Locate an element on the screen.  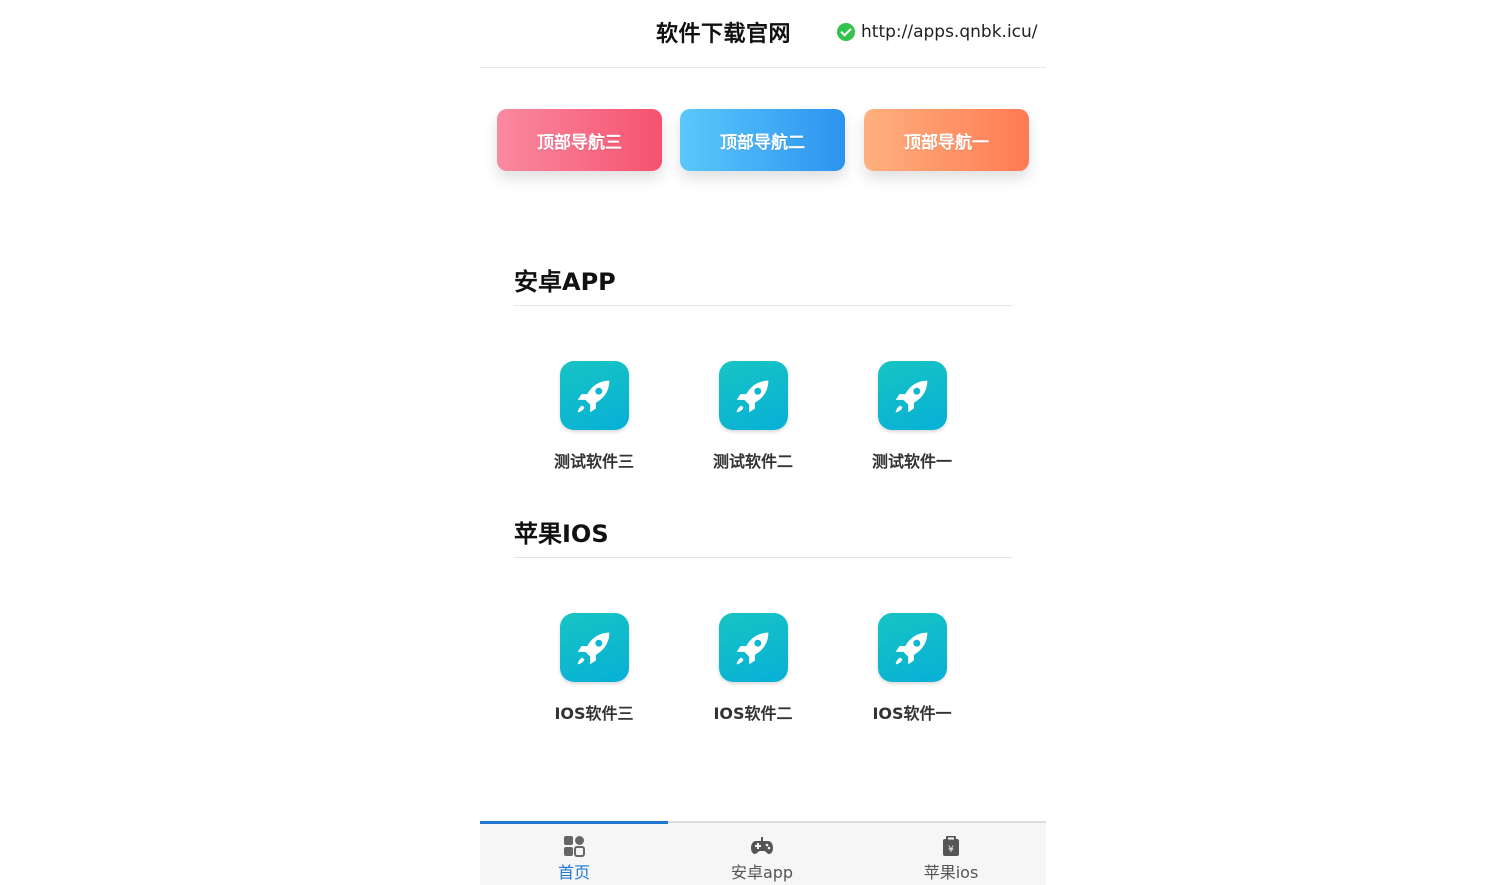
app-name: 测试软件一 is located at coordinates (911, 461).